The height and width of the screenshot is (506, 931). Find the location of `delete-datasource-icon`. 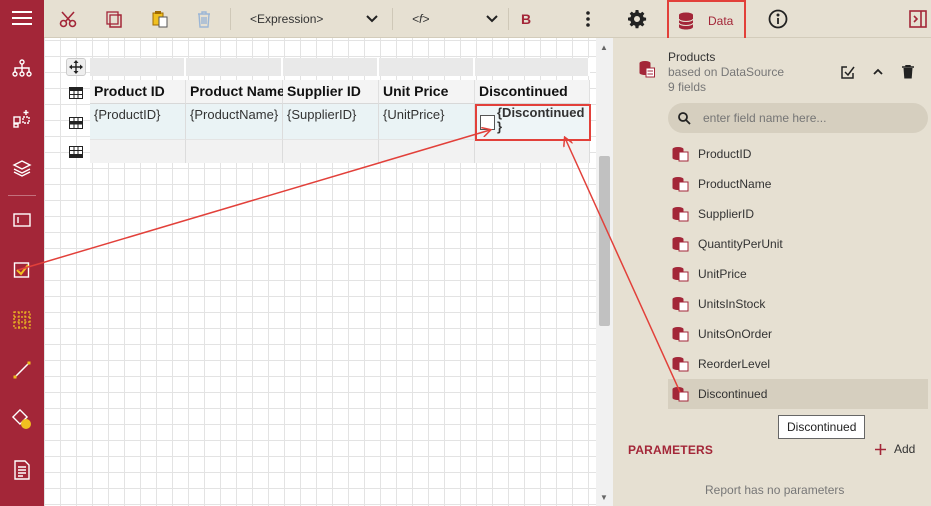

delete-datasource-icon is located at coordinates (908, 72).